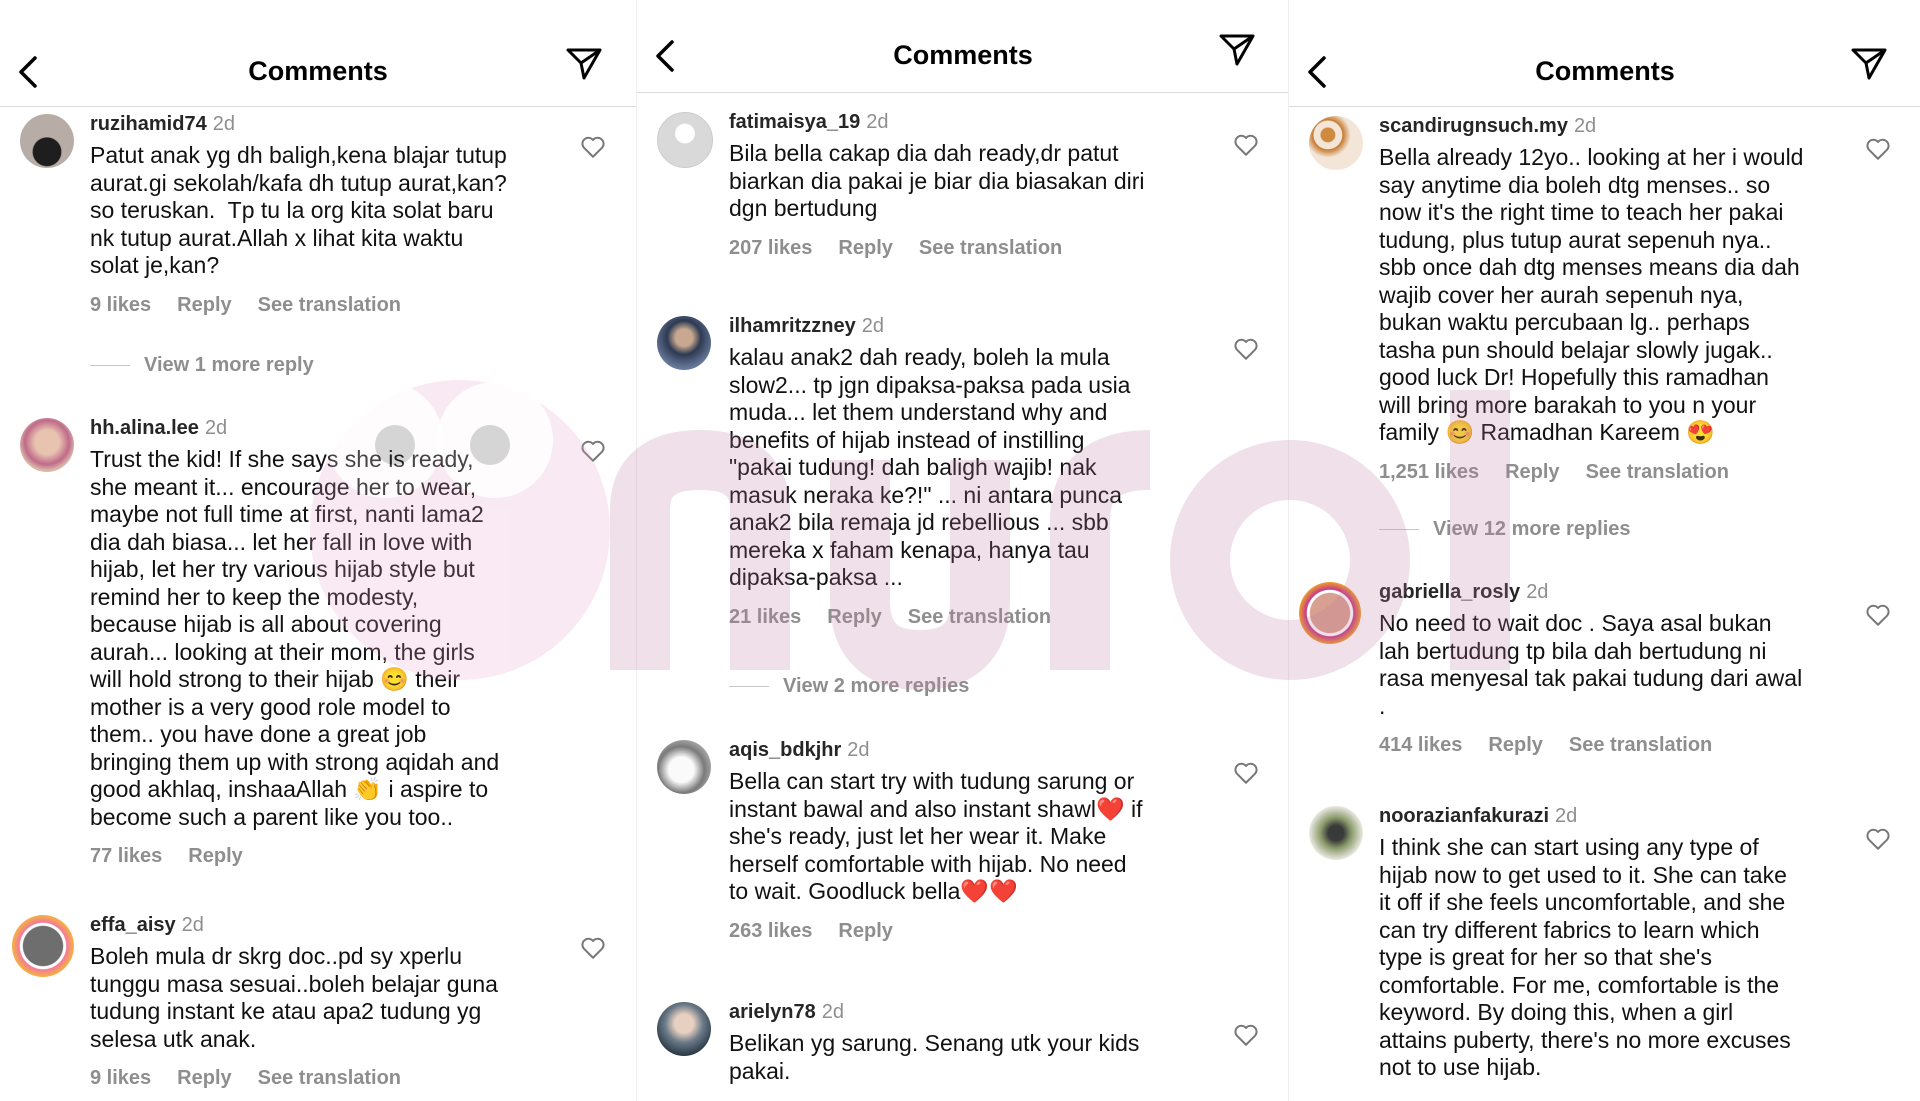  What do you see at coordinates (1464, 816) in the screenshot?
I see `username: noorazianfakurazi` at bounding box center [1464, 816].